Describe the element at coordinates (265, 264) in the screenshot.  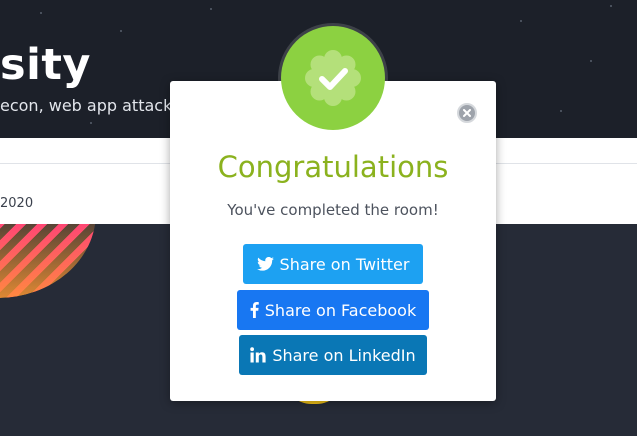
I see `twitter-icon` at that location.